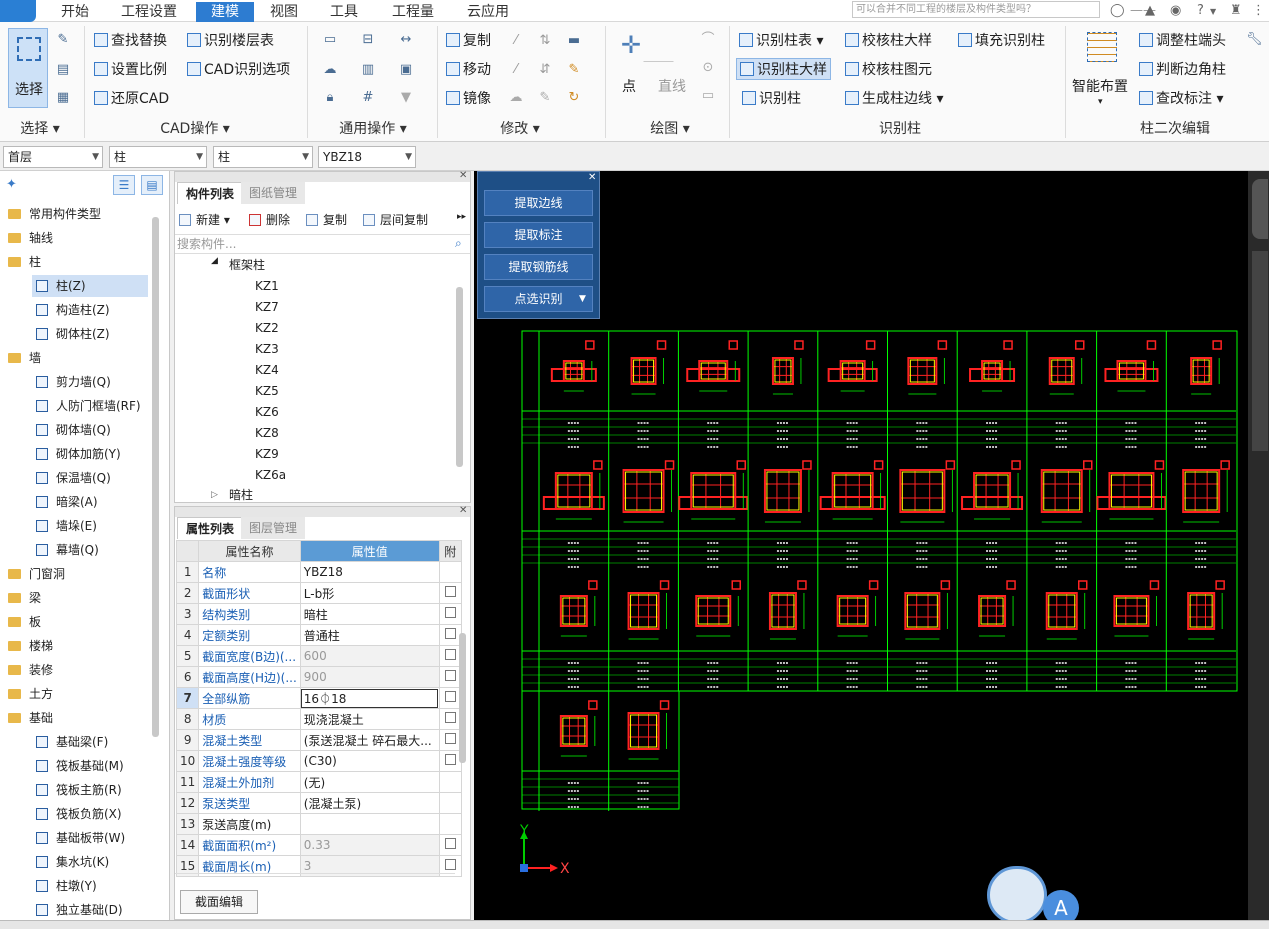 This screenshot has height=929, width=1269. What do you see at coordinates (90, 766) in the screenshot?
I see `tree-item: 筏板基础(M)` at bounding box center [90, 766].